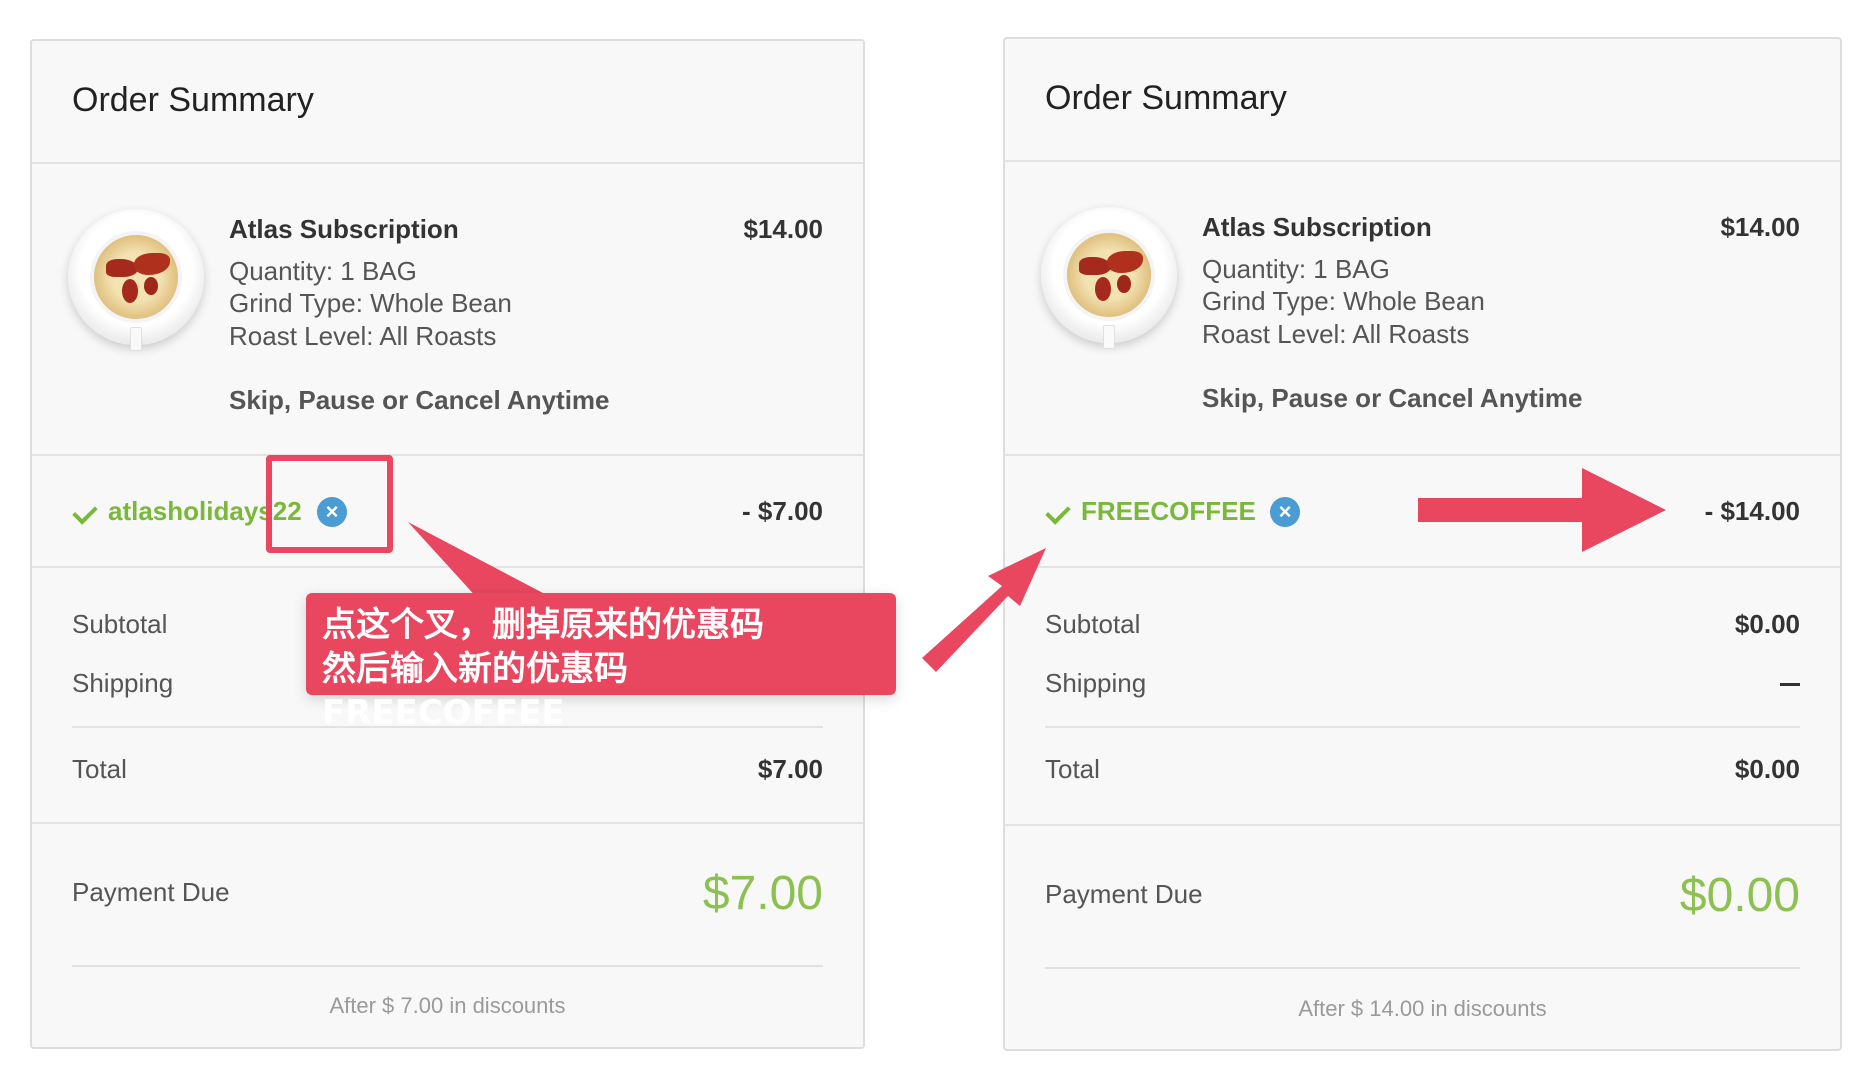 The height and width of the screenshot is (1082, 1868). I want to click on annotation-arrows, so click(1037, 570).